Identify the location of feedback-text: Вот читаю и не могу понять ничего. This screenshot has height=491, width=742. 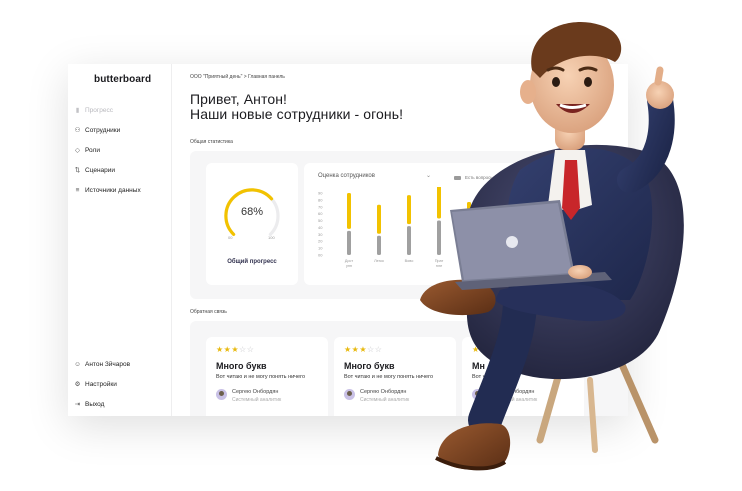
(261, 377).